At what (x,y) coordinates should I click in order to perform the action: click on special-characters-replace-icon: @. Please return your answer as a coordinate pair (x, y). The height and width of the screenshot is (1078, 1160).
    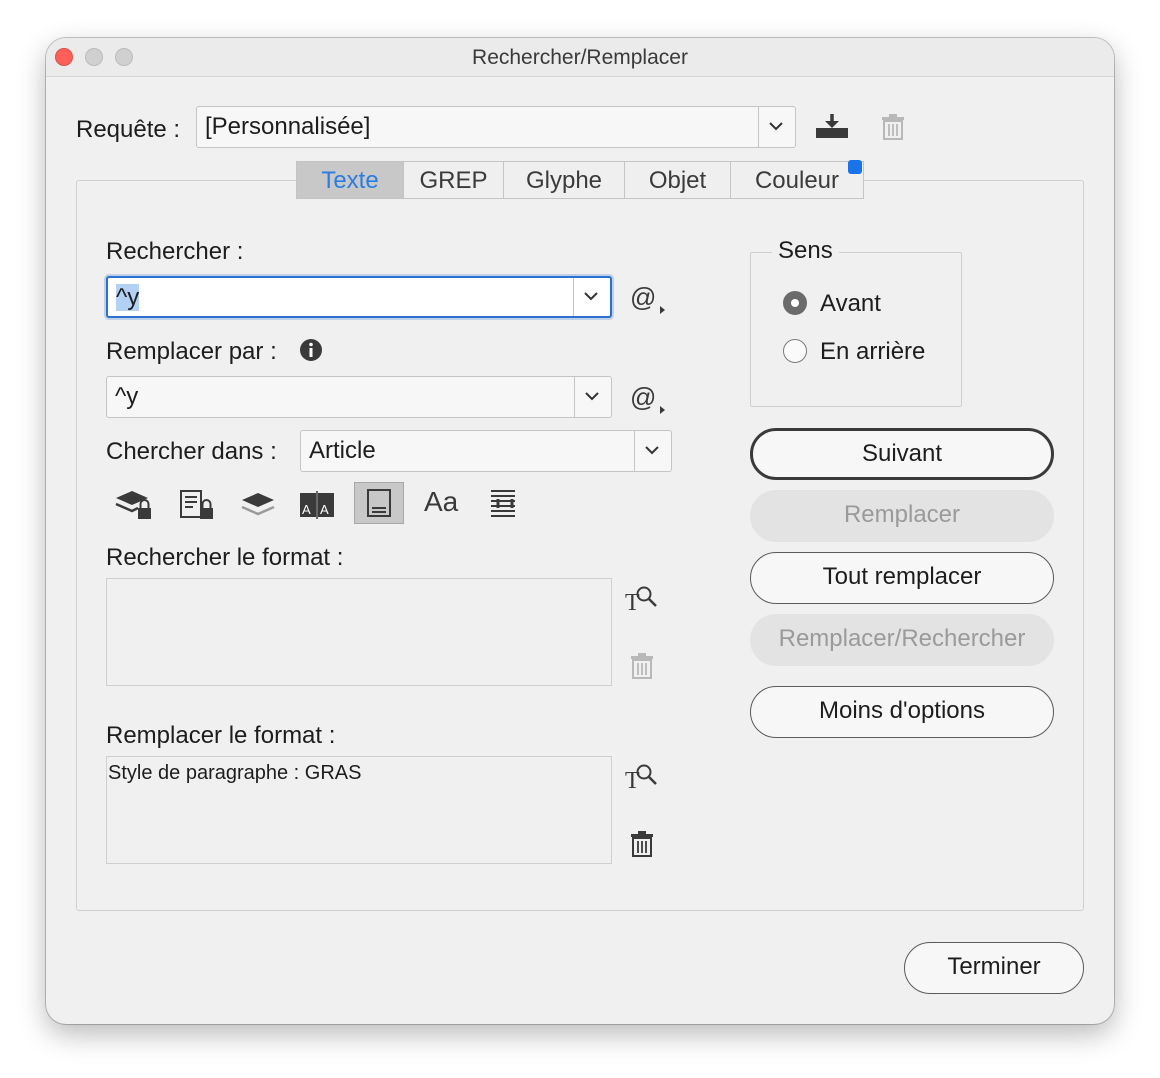
    Looking at the image, I should click on (648, 400).